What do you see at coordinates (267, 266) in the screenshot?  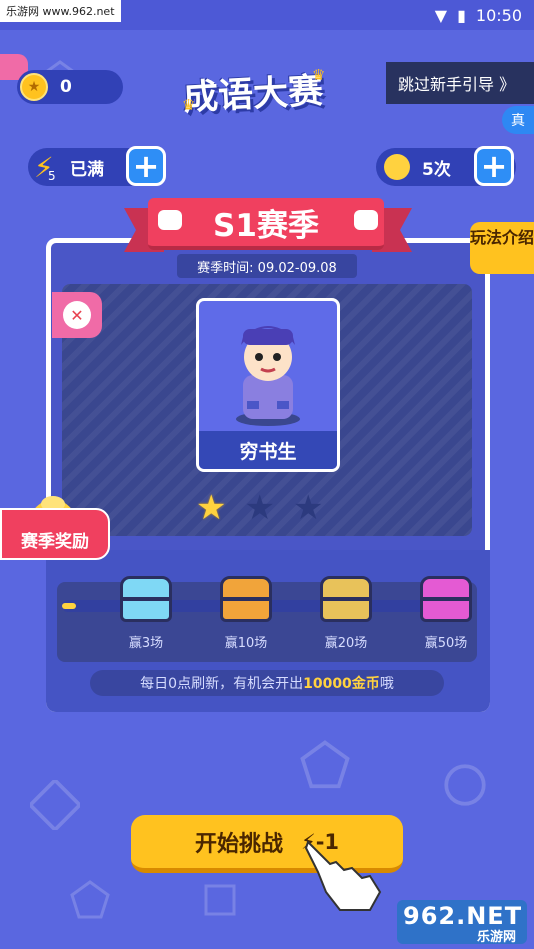 I see `season-time: 赛季时间: 09.02-09.08` at bounding box center [267, 266].